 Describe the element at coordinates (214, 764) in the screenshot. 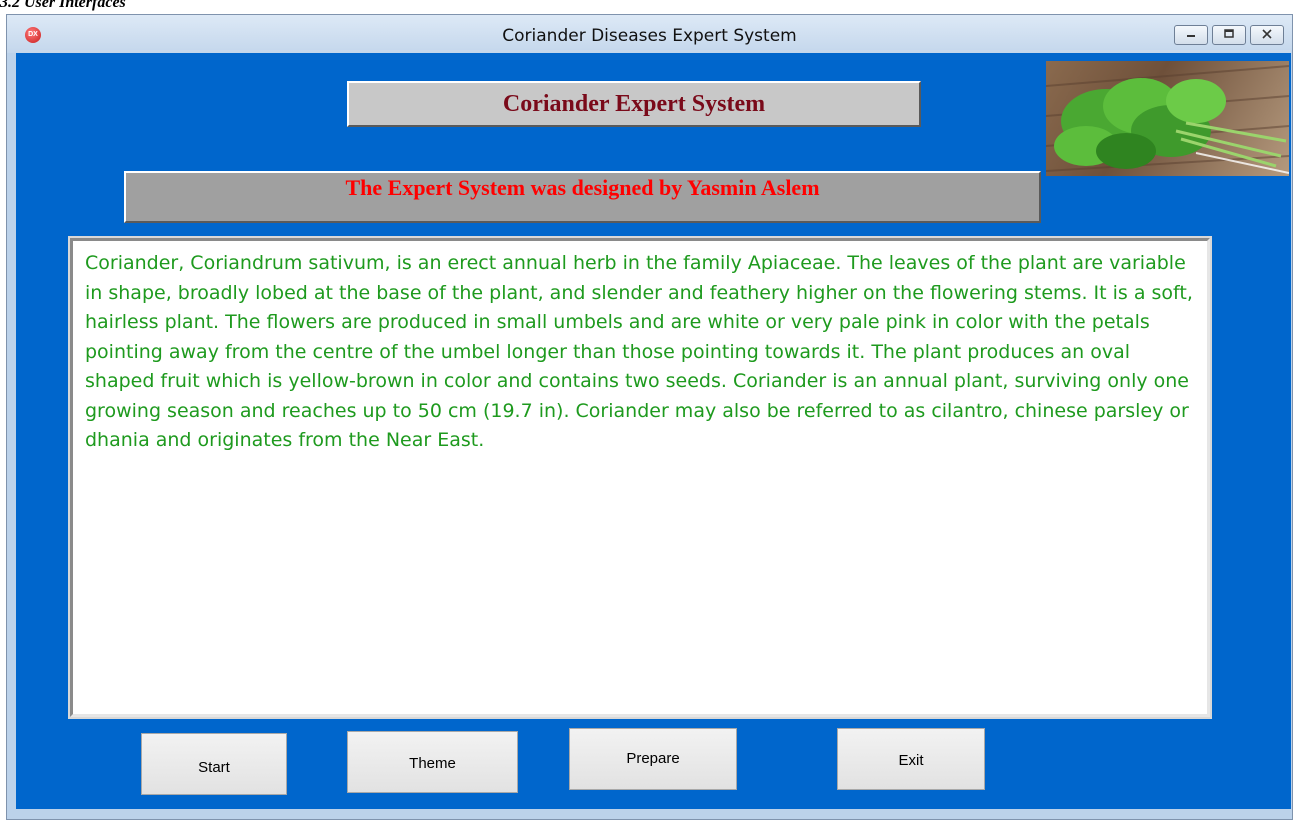

I see `start-button: Start` at that location.